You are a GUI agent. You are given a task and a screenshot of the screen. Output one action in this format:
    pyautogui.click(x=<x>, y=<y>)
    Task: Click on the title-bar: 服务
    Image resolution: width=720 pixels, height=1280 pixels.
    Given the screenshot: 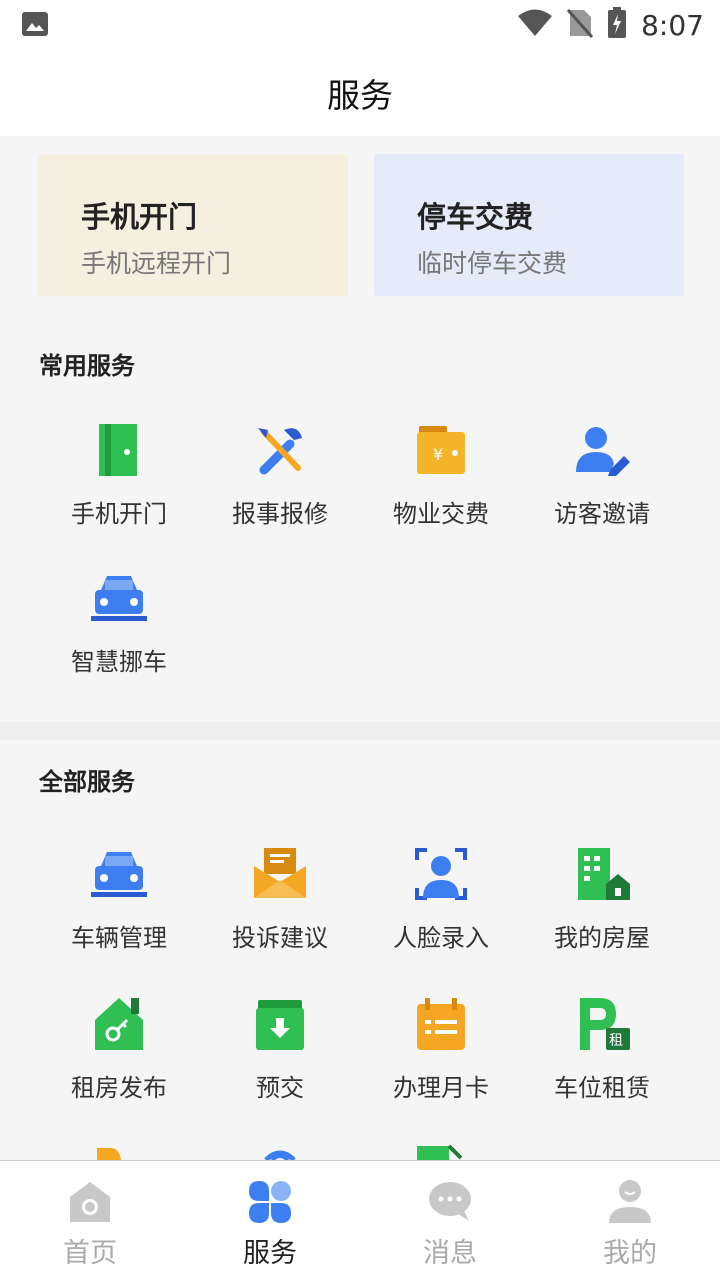 What is the action you would take?
    pyautogui.click(x=360, y=93)
    